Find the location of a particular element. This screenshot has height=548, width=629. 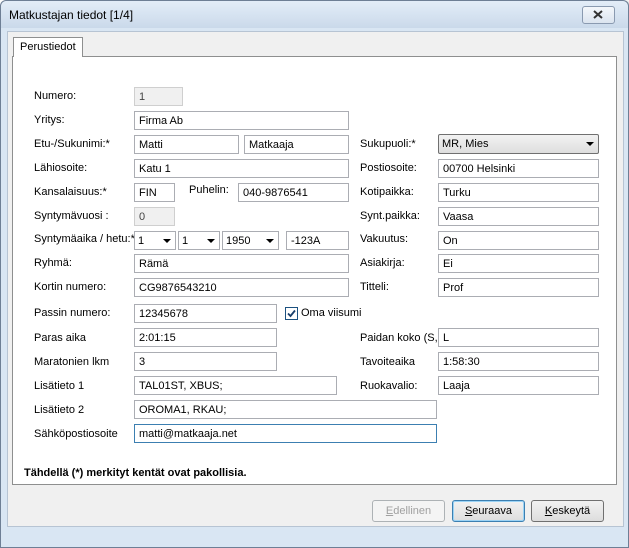

tab-perustiedot: Perustiedot is located at coordinates (48, 47).